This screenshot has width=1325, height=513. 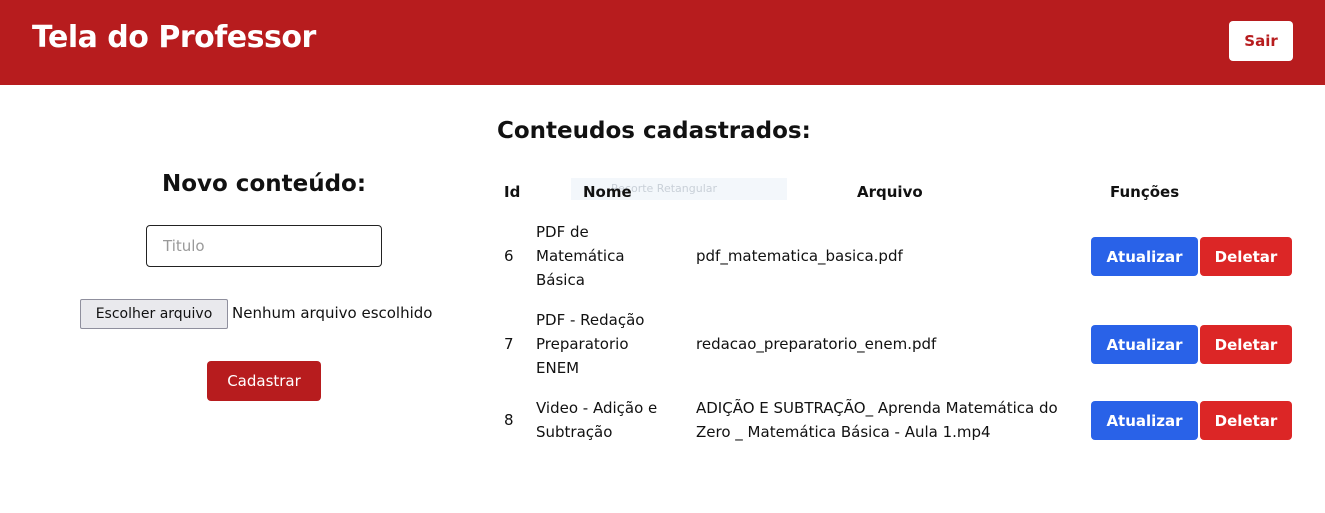 What do you see at coordinates (509, 344) in the screenshot?
I see `row-id: 7` at bounding box center [509, 344].